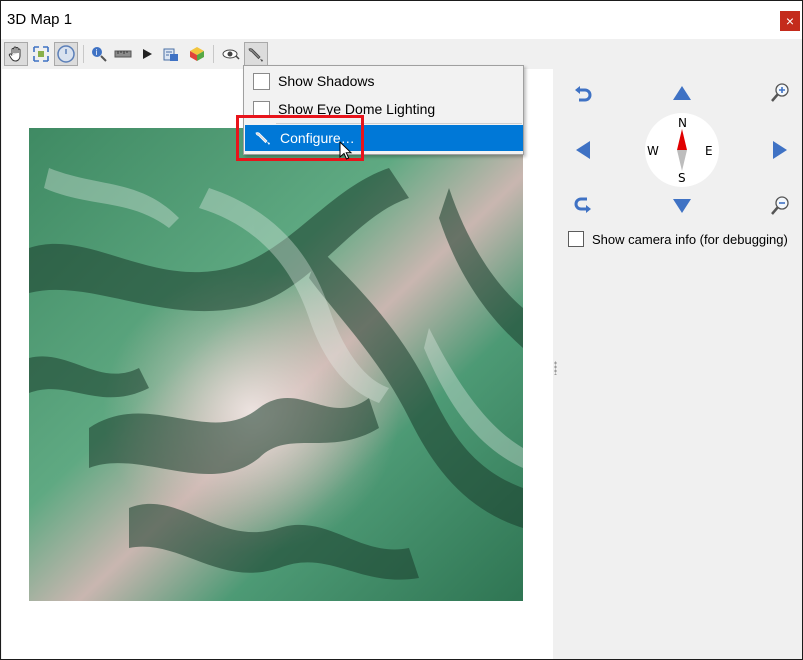  Describe the element at coordinates (16, 54) in the screenshot. I see `pan-hand-icon` at that location.